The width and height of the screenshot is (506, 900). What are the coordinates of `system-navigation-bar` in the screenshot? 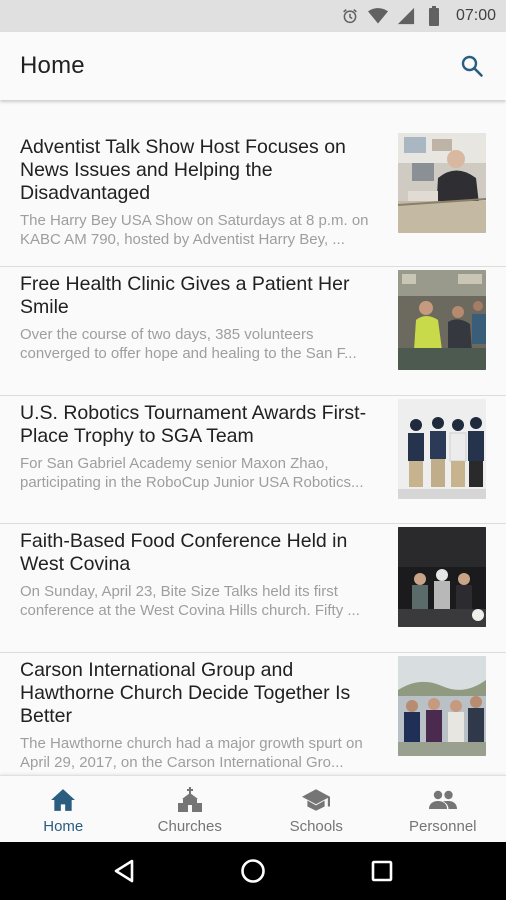 It's located at (253, 871).